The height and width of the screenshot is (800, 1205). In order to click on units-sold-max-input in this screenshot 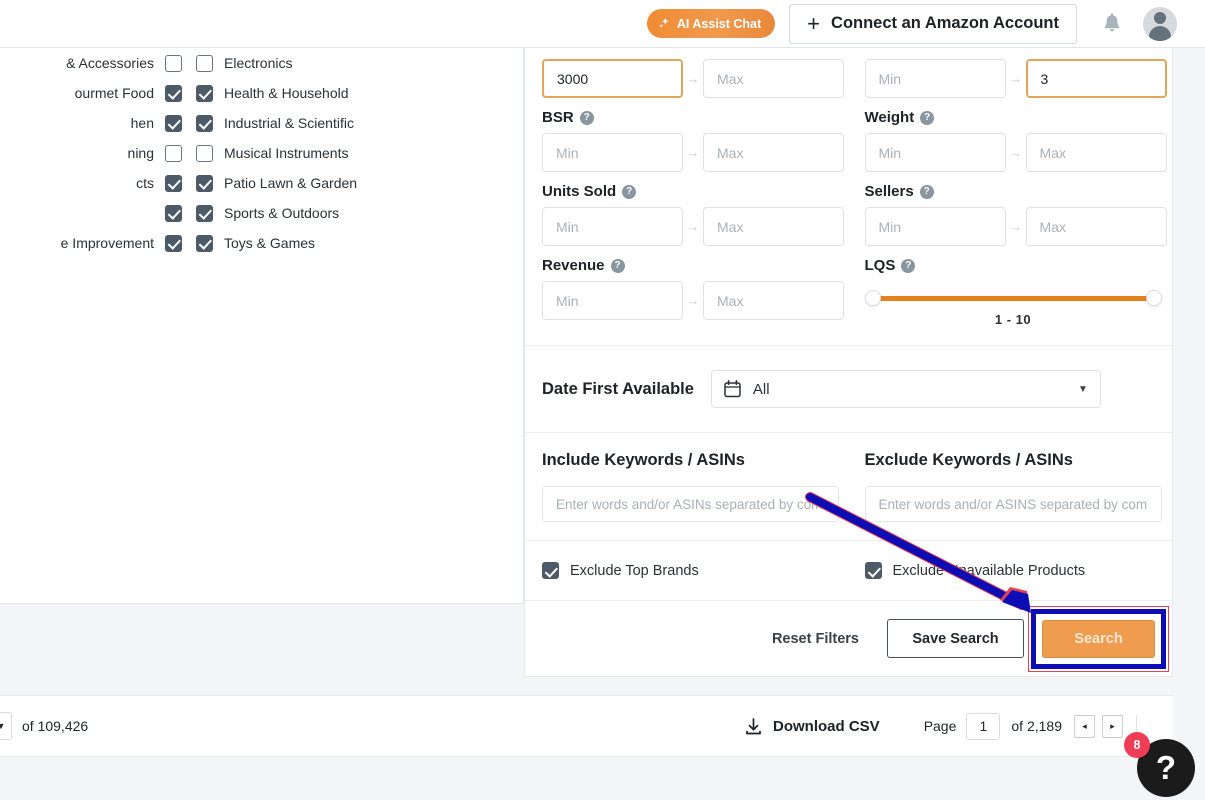, I will do `click(773, 226)`.